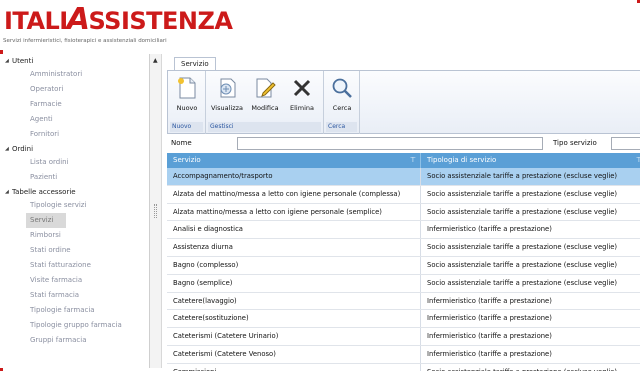  I want to click on delete-button: Elimina, so click(302, 96).